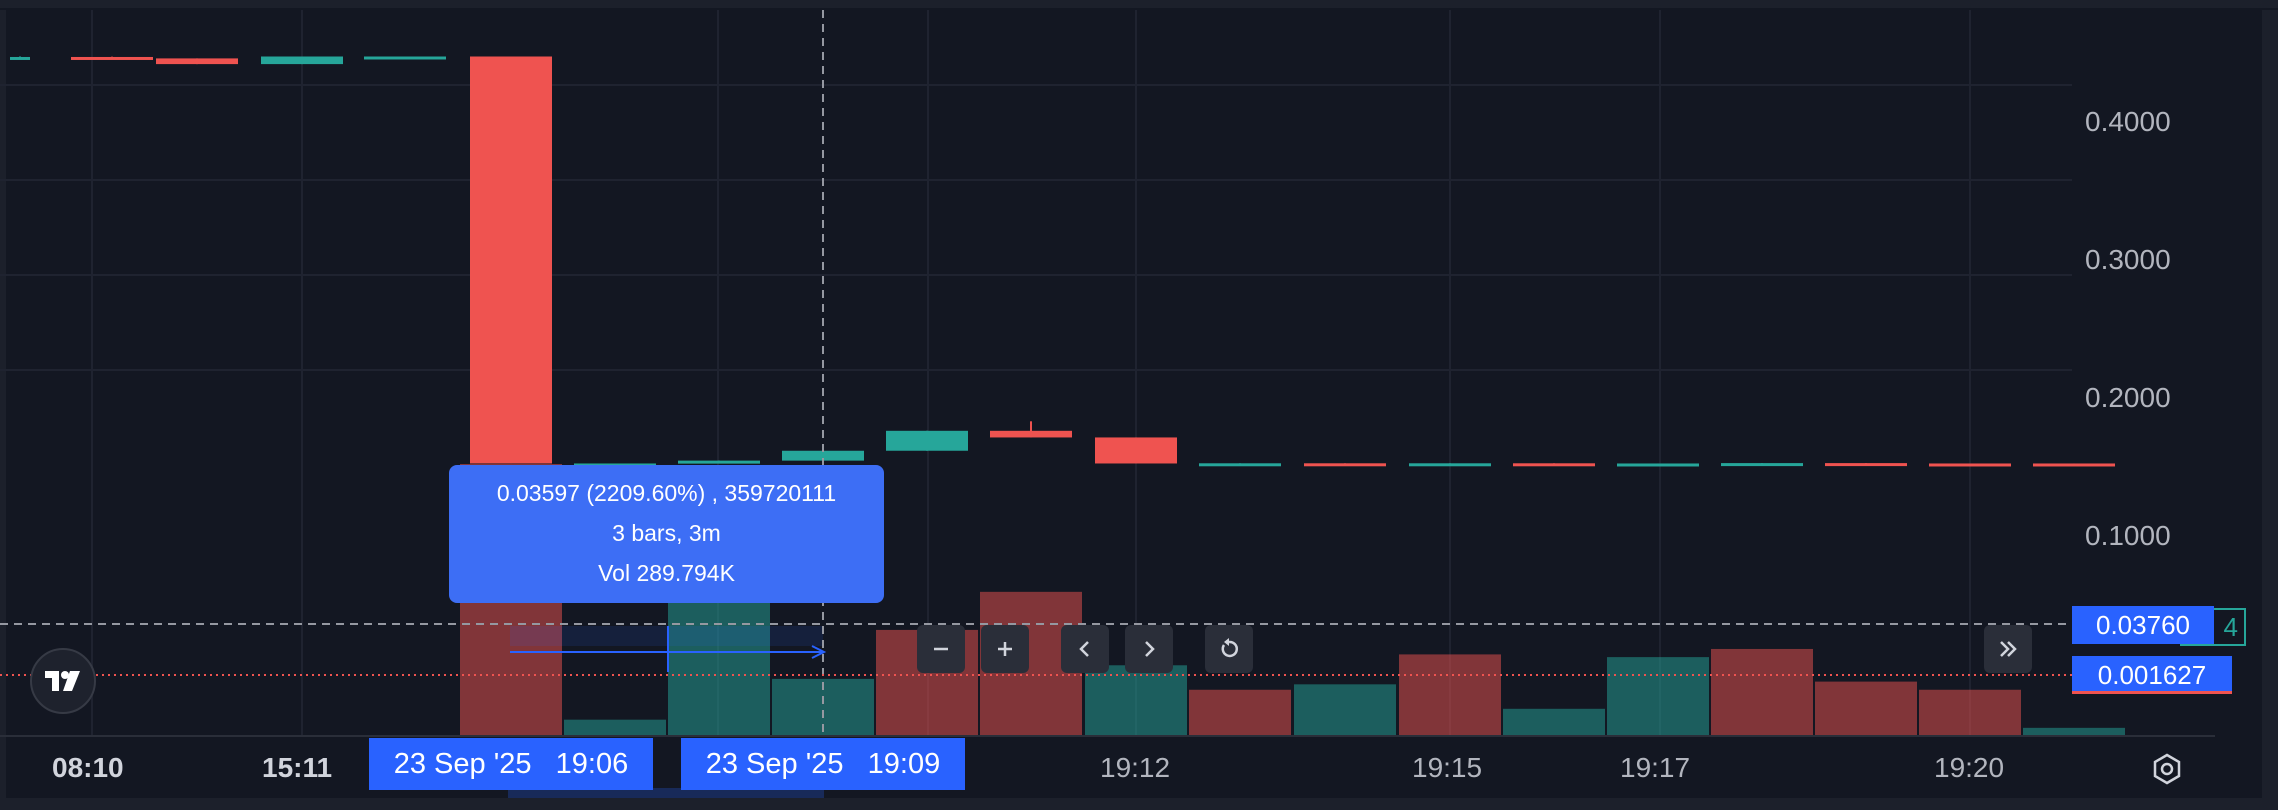 Image resolution: width=2278 pixels, height=810 pixels. I want to click on settings-icon, so click(2167, 769).